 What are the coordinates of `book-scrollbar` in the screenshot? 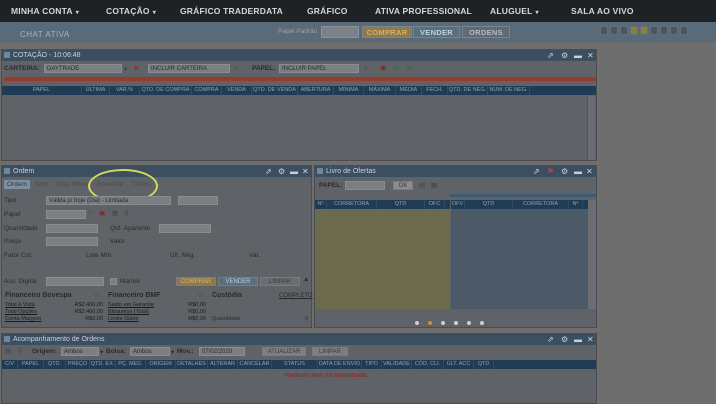 It's located at (592, 254).